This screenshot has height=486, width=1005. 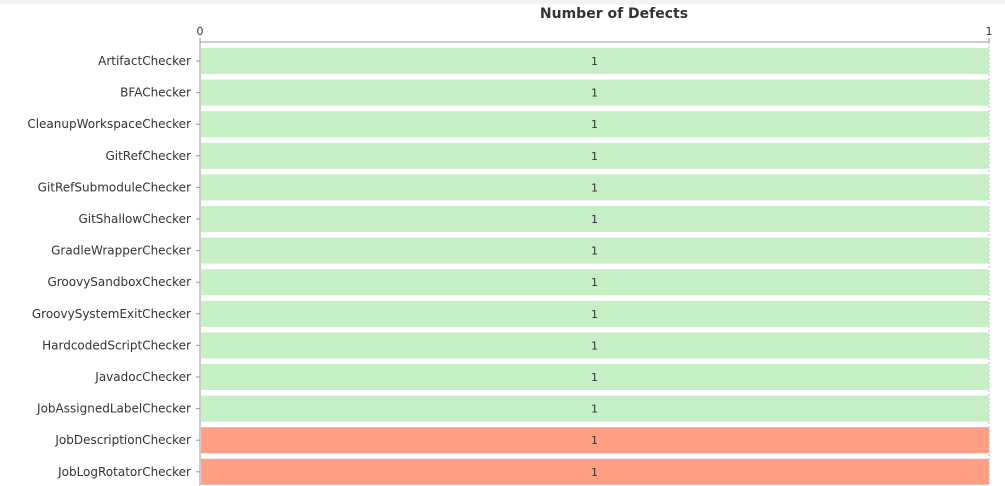 I want to click on category-label: CleanupWorkspaceChecker, so click(x=109, y=124).